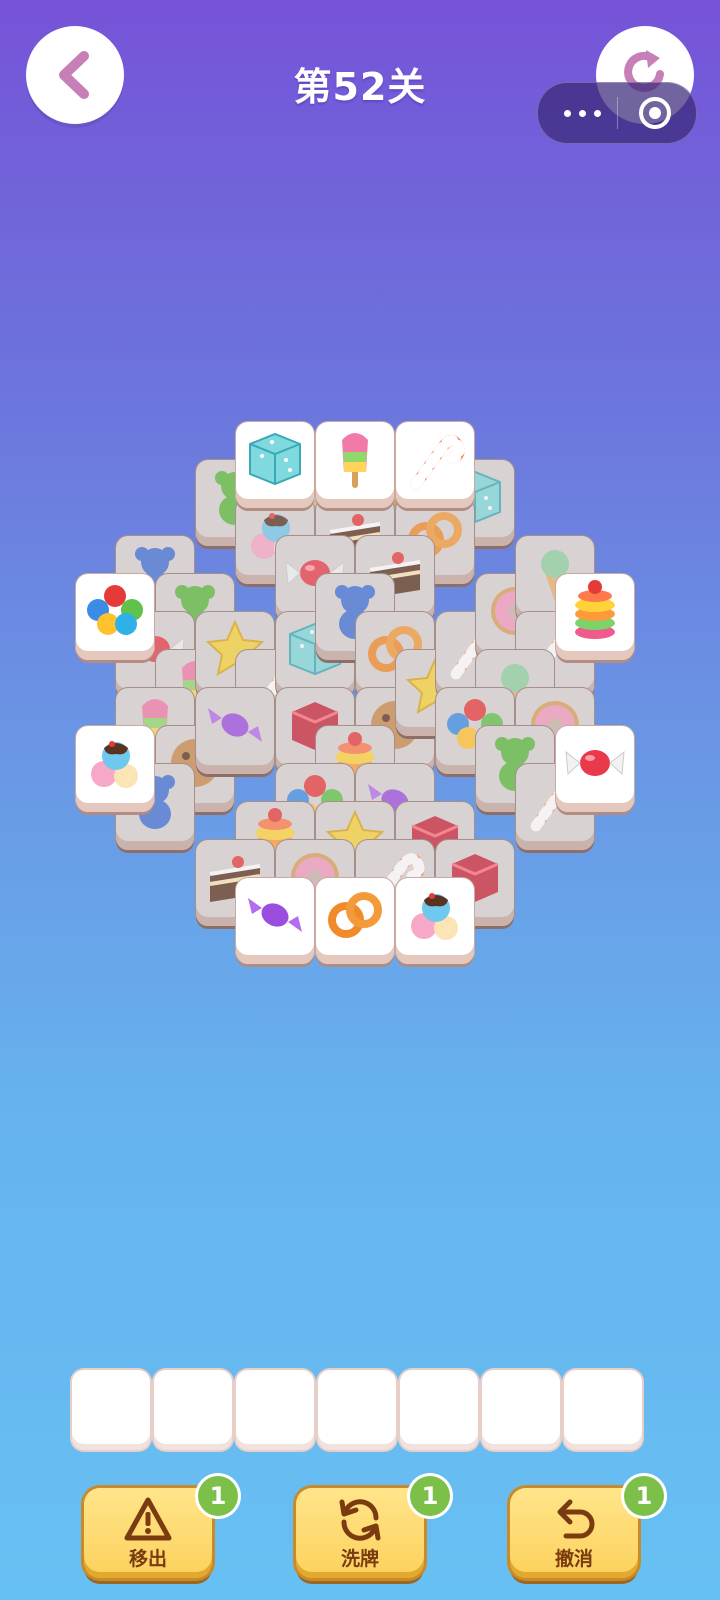  I want to click on undo-tool-button: 撤消 1, so click(587, 1527).